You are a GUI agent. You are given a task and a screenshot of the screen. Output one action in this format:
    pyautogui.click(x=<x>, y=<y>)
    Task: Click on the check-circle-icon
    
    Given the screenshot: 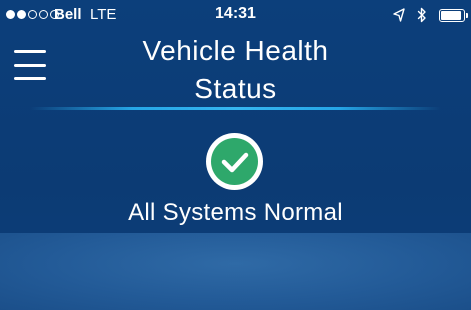 What is the action you would take?
    pyautogui.click(x=234, y=161)
    